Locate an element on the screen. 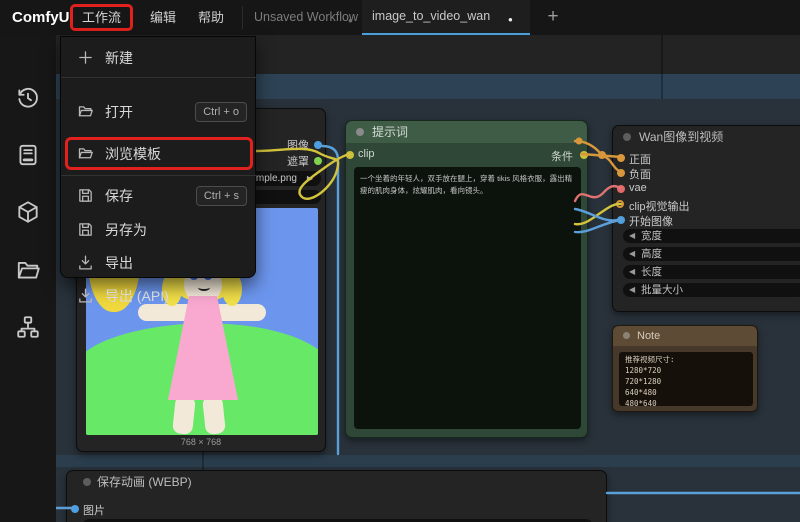 The image size is (800, 522). tab-separator is located at coordinates (242, 17).